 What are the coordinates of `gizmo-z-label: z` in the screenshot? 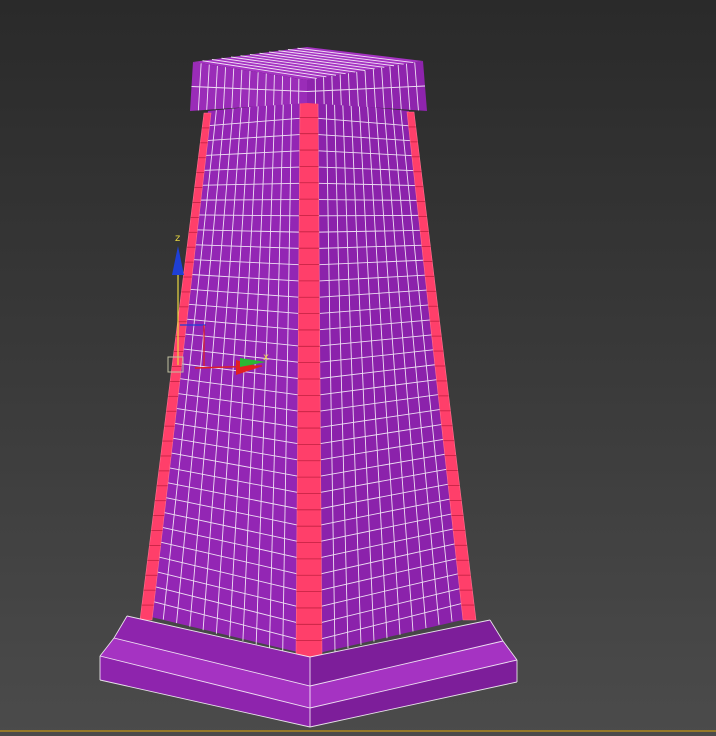 It's located at (177, 238).